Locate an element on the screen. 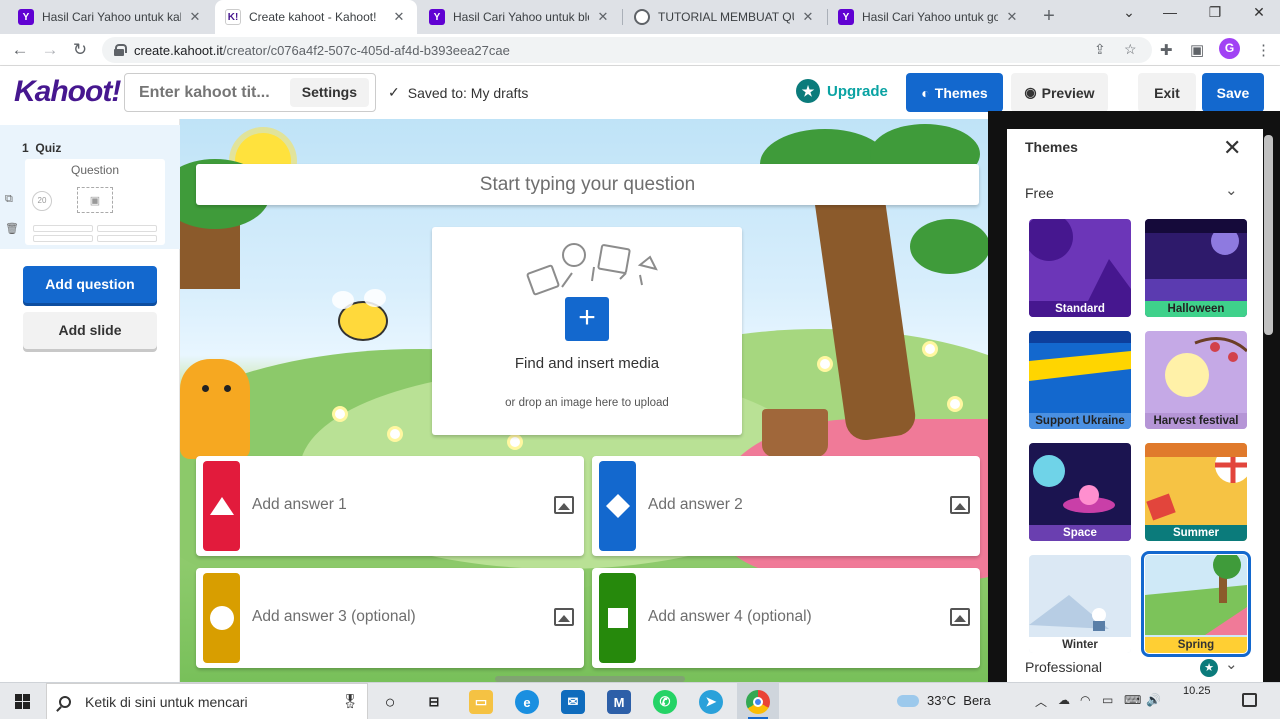  browser-menu-icon: ⋮ is located at coordinates (1263, 50).